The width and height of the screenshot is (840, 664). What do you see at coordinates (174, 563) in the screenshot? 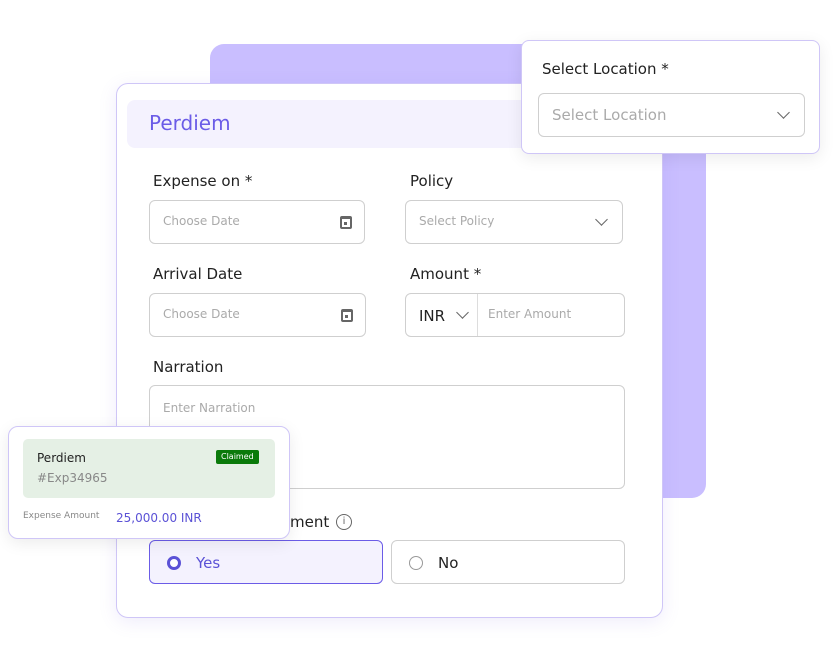
I see `radio-selected-icon` at bounding box center [174, 563].